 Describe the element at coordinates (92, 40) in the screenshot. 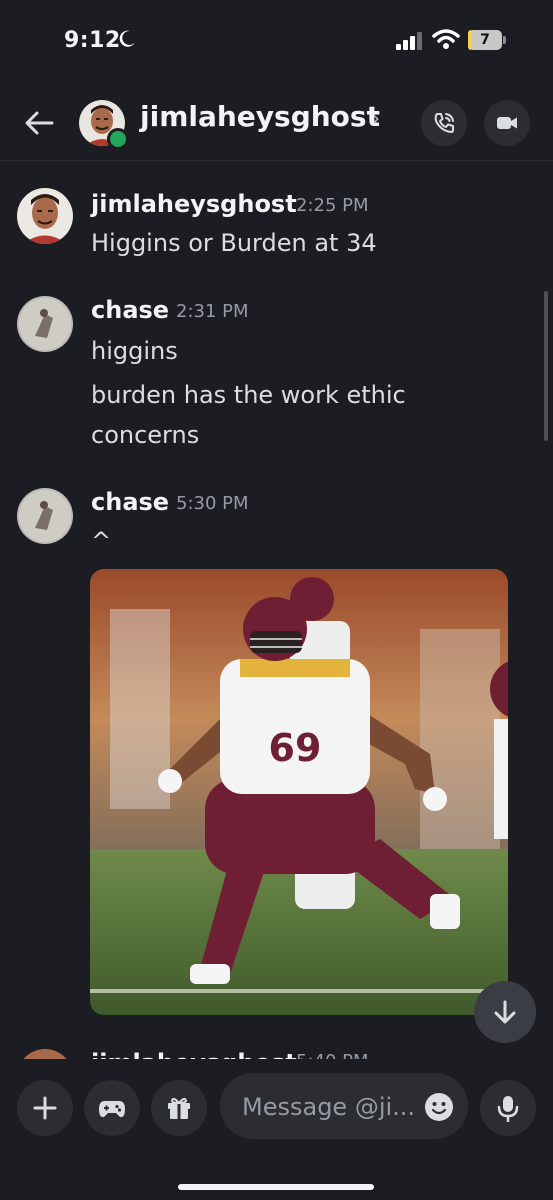

I see `status-time: 9:12` at that location.